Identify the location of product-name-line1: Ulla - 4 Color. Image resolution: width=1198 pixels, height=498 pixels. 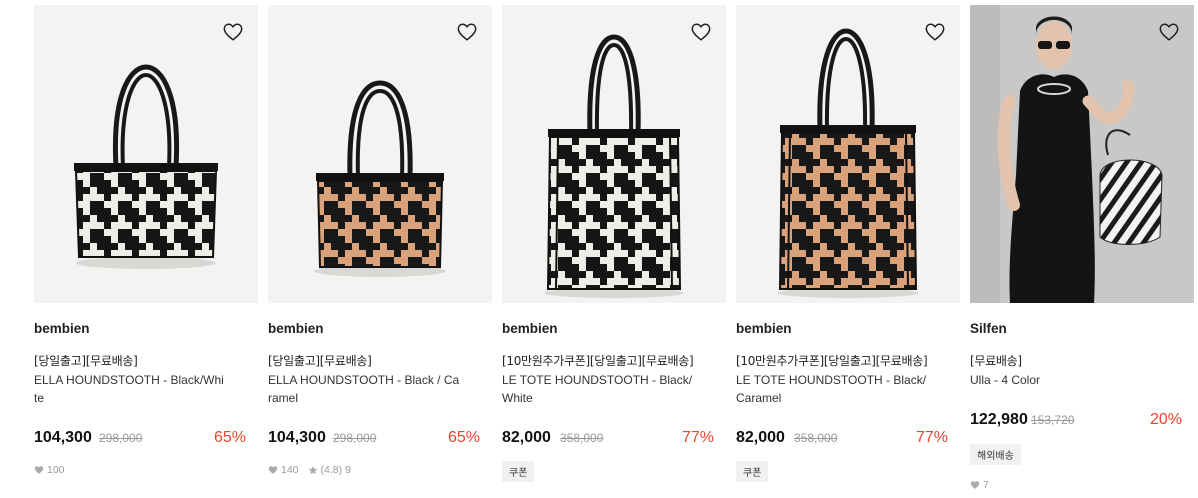
(1005, 380).